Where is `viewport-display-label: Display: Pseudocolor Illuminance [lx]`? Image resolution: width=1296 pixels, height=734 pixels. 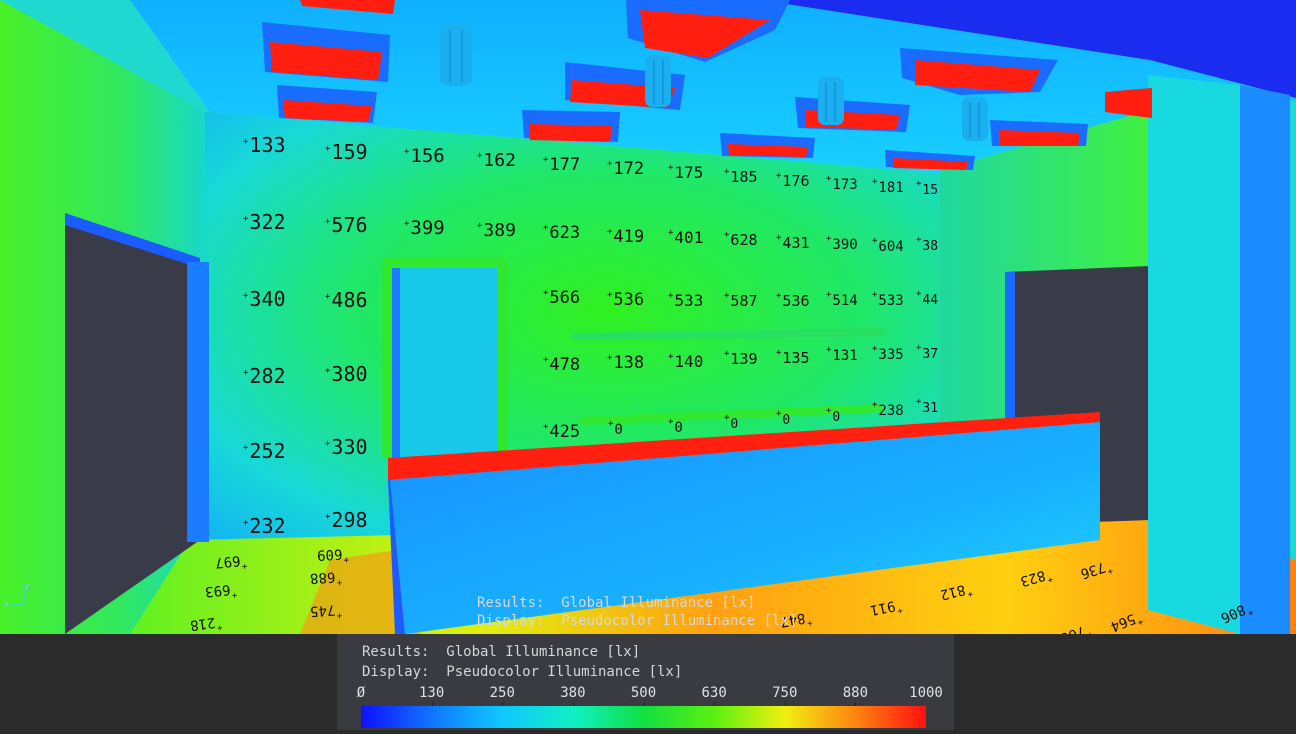 viewport-display-label: Display: Pseudocolor Illuminance [lx] is located at coordinates (637, 621).